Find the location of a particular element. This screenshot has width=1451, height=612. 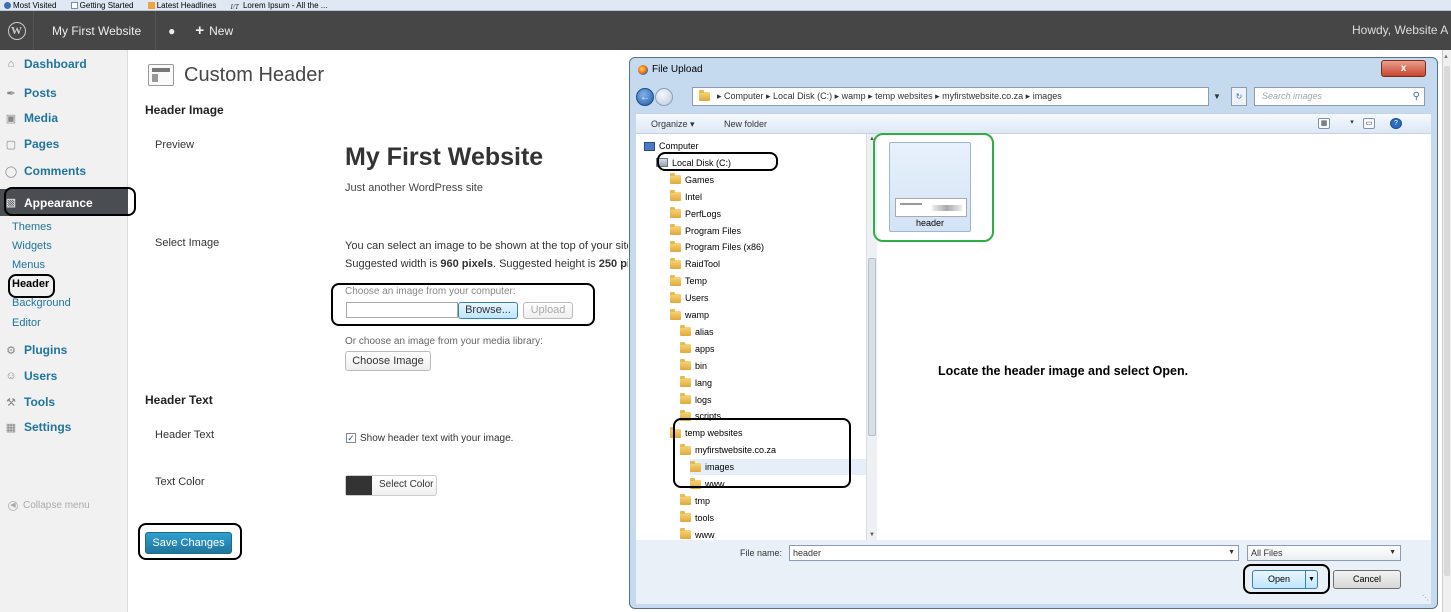

history-dropdown-icon: ▼ is located at coordinates (1217, 96).